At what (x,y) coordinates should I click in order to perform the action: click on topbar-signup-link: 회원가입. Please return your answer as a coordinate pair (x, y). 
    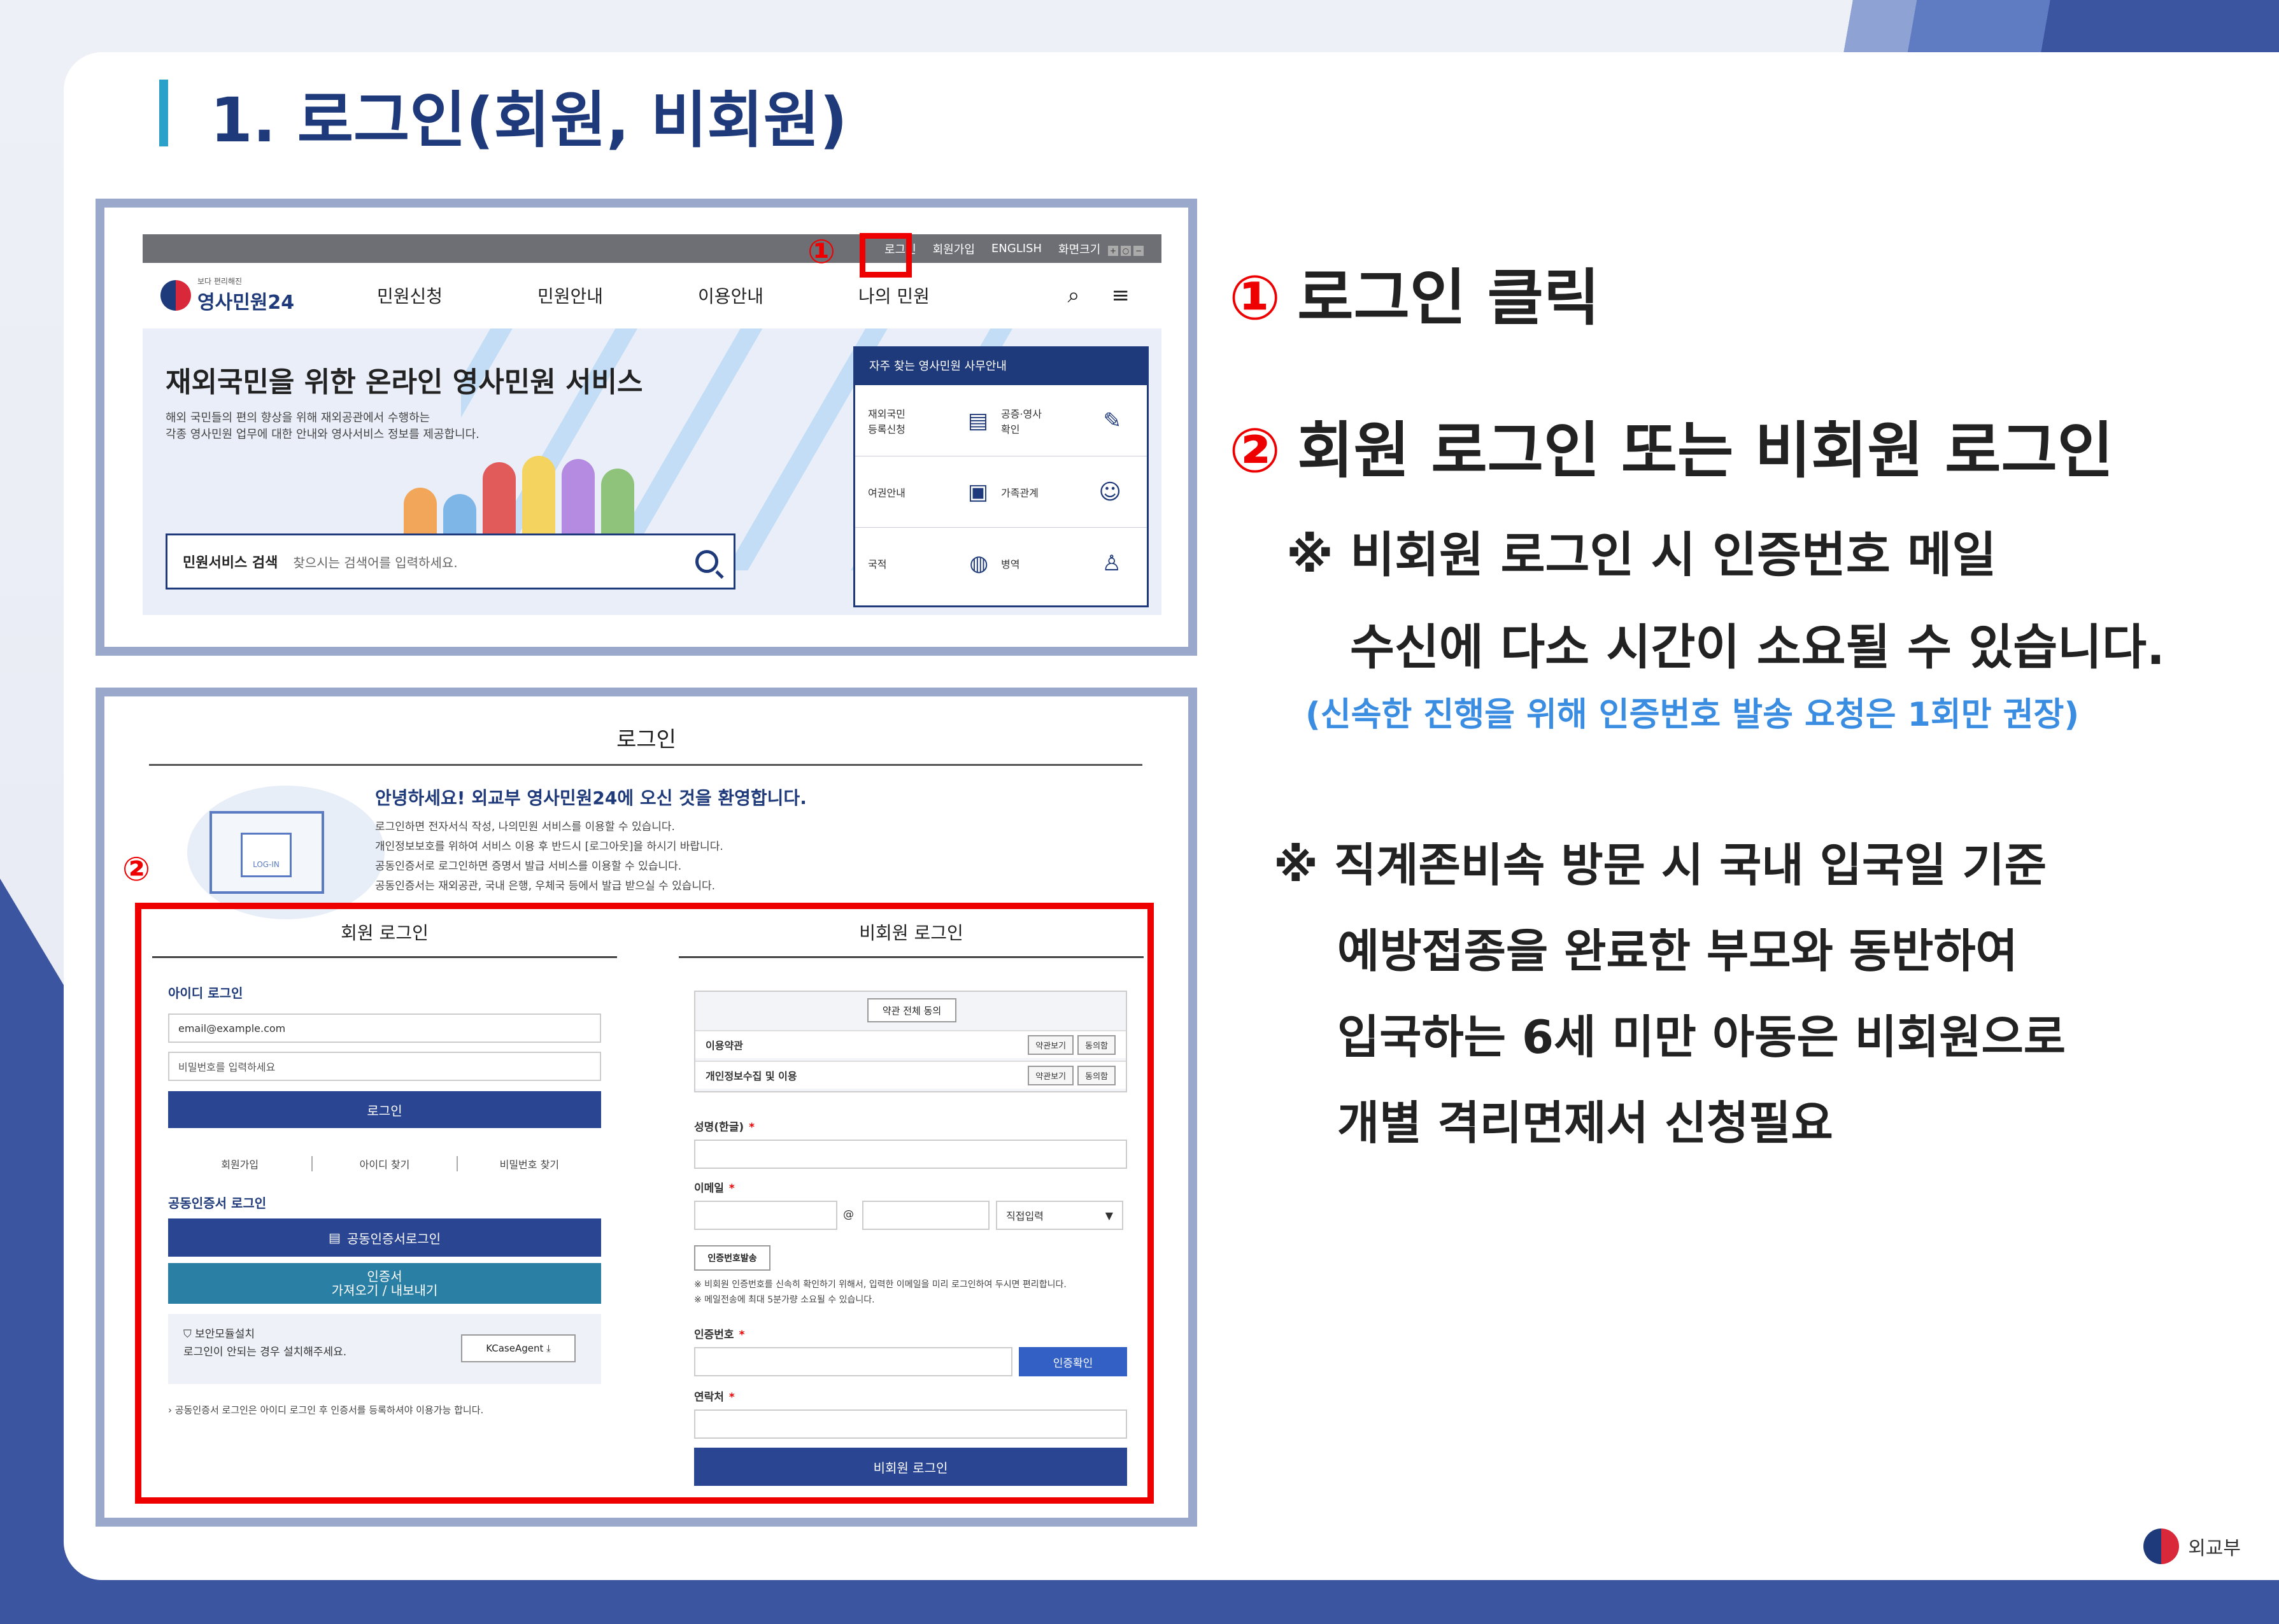
    Looking at the image, I should click on (954, 249).